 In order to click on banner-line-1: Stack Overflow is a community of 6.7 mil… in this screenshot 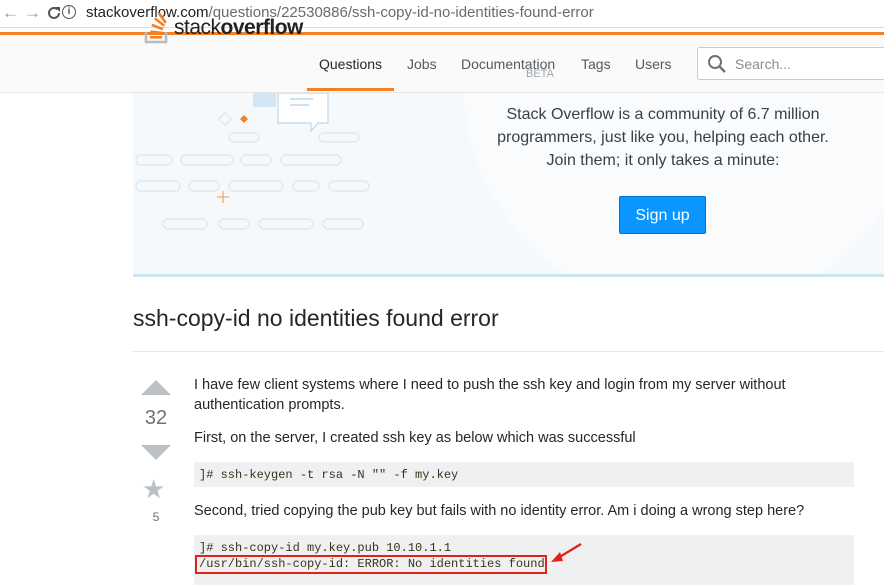, I will do `click(663, 114)`.